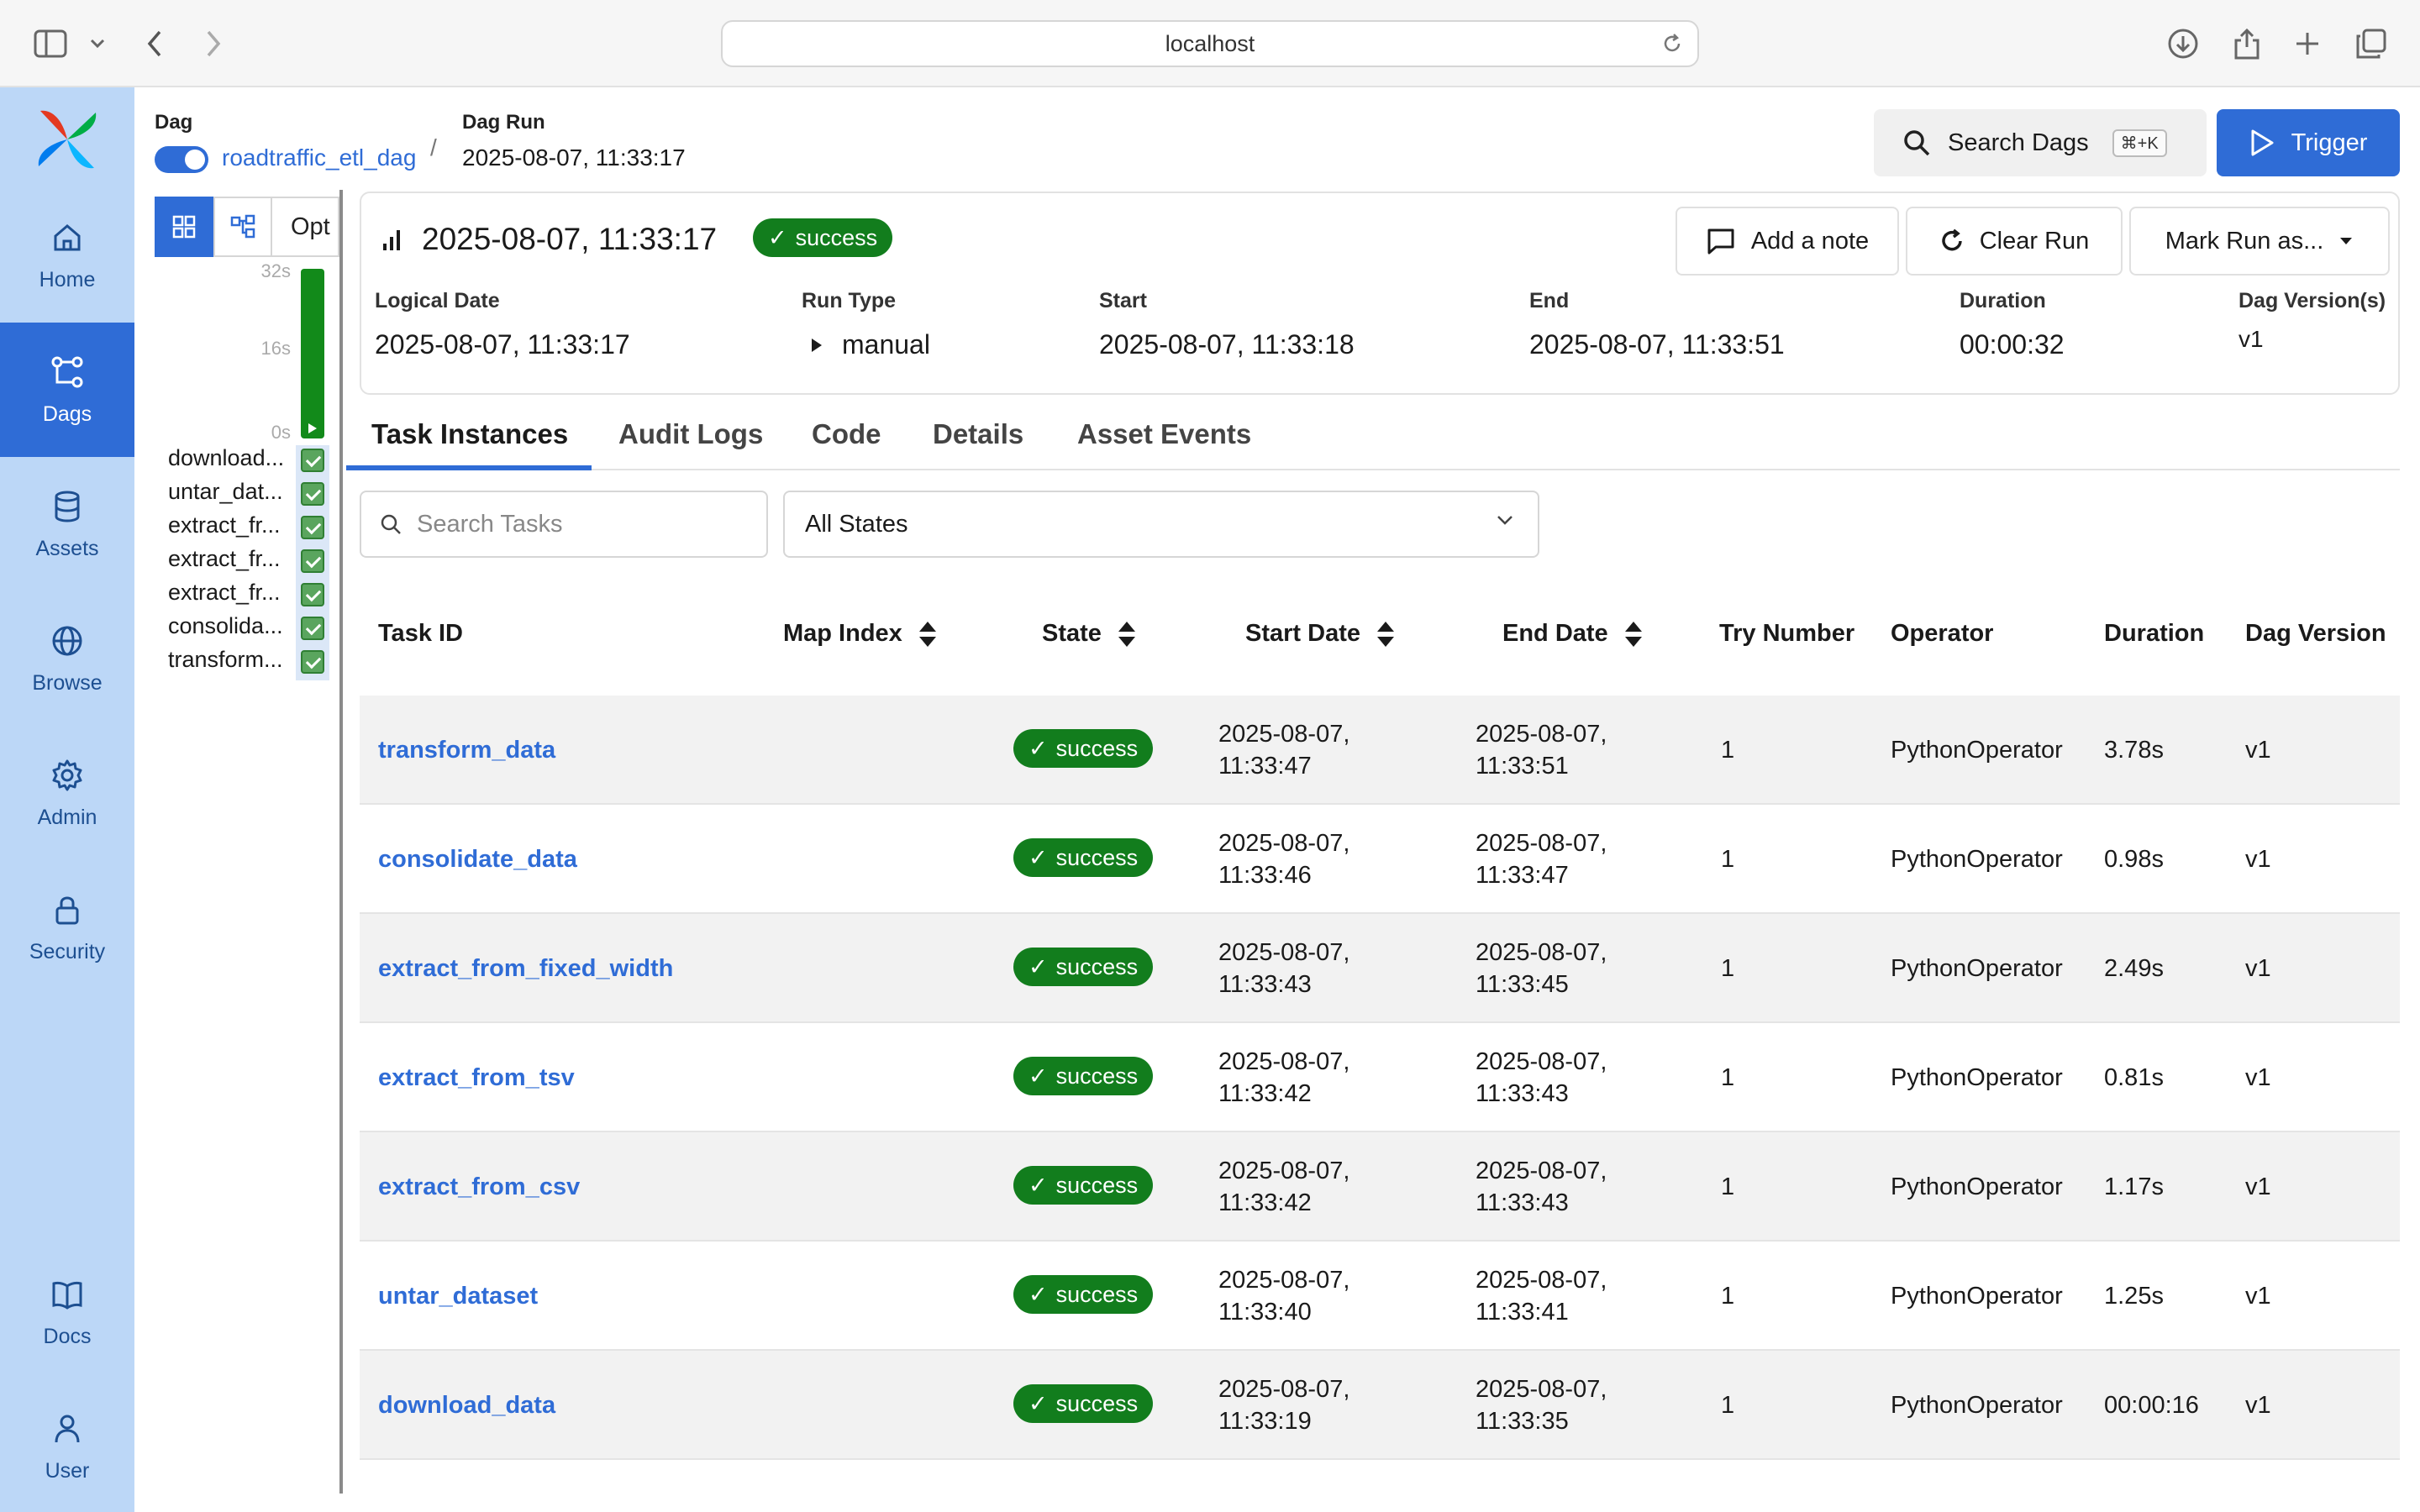 The height and width of the screenshot is (1512, 2420). Describe the element at coordinates (2371, 44) in the screenshot. I see `tabs-overview-icon` at that location.